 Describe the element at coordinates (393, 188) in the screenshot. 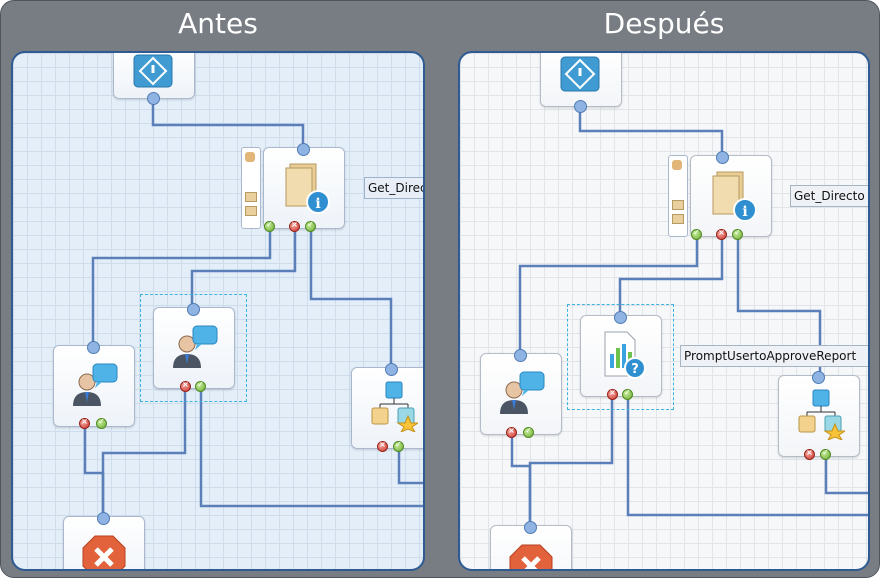

I see `get-directory-label: Get_Direct` at that location.